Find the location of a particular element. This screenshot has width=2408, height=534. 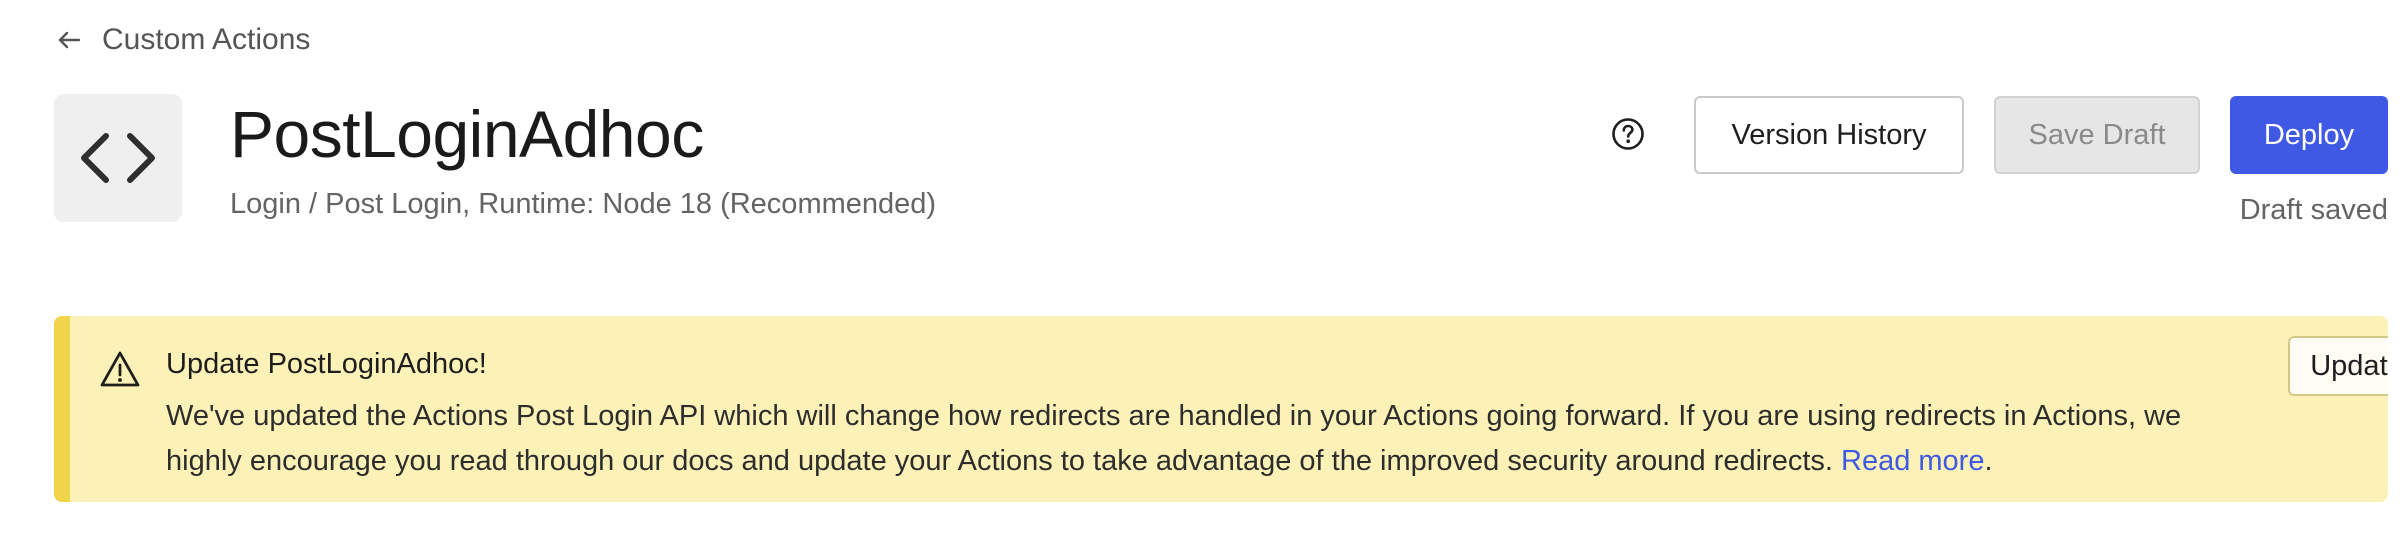

warning-triangle-icon is located at coordinates (120, 369).